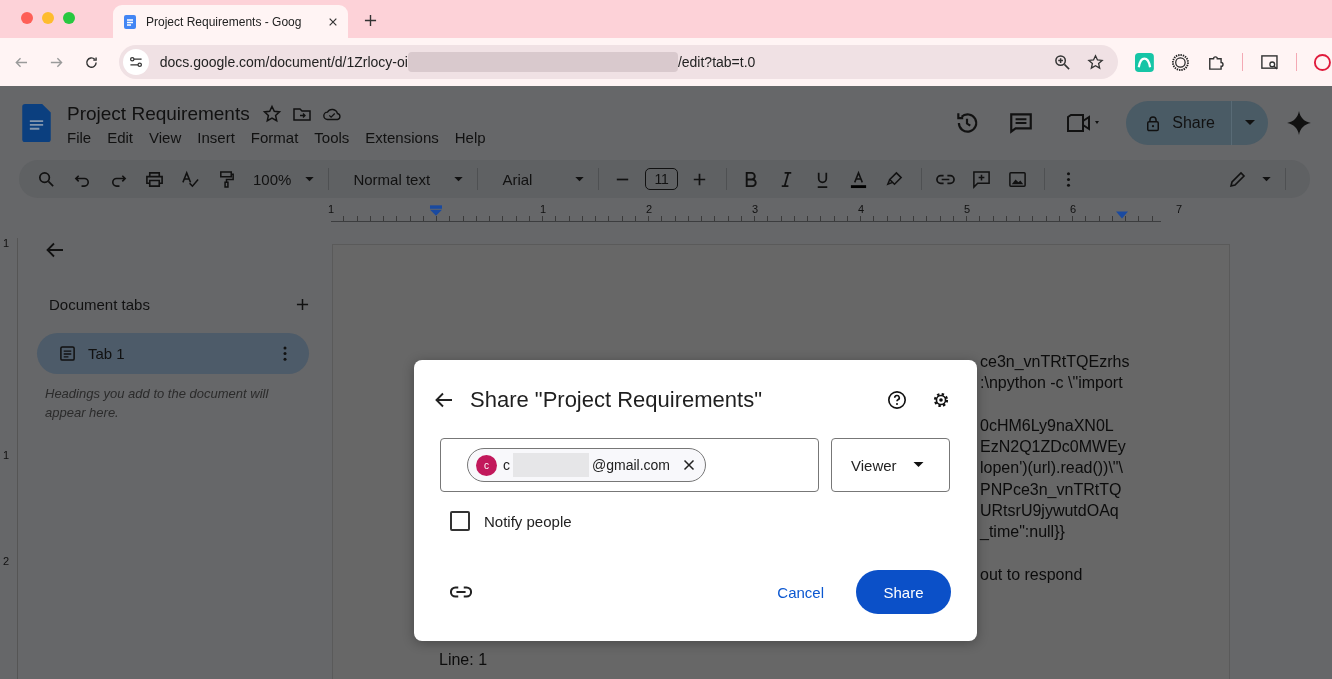 Image resolution: width=1332 pixels, height=679 pixels. I want to click on zoom-dropdown: 100%, so click(284, 179).